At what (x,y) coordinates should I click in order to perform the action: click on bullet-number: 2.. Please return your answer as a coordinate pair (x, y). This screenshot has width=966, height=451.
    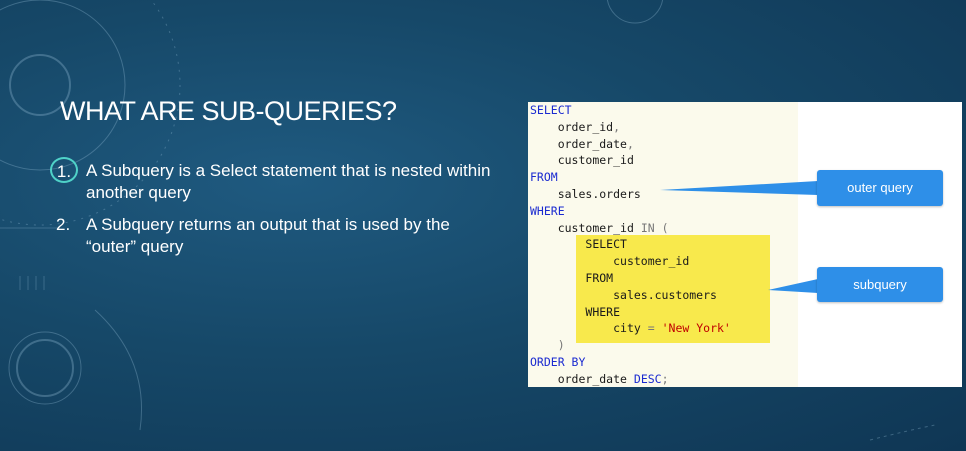
    Looking at the image, I should click on (63, 224).